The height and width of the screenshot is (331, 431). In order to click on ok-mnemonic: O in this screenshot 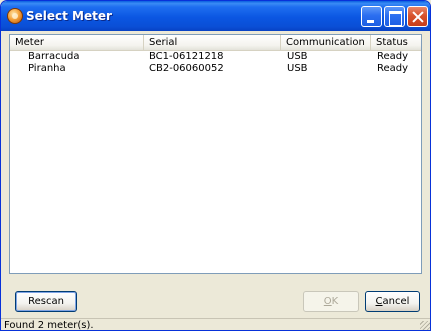, I will do `click(327, 301)`.